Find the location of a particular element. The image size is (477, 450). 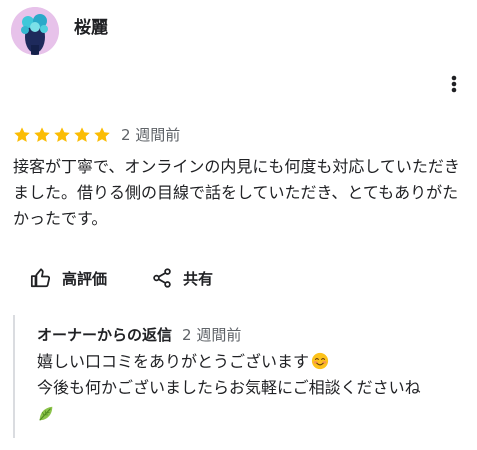

star-rating is located at coordinates (62, 135).